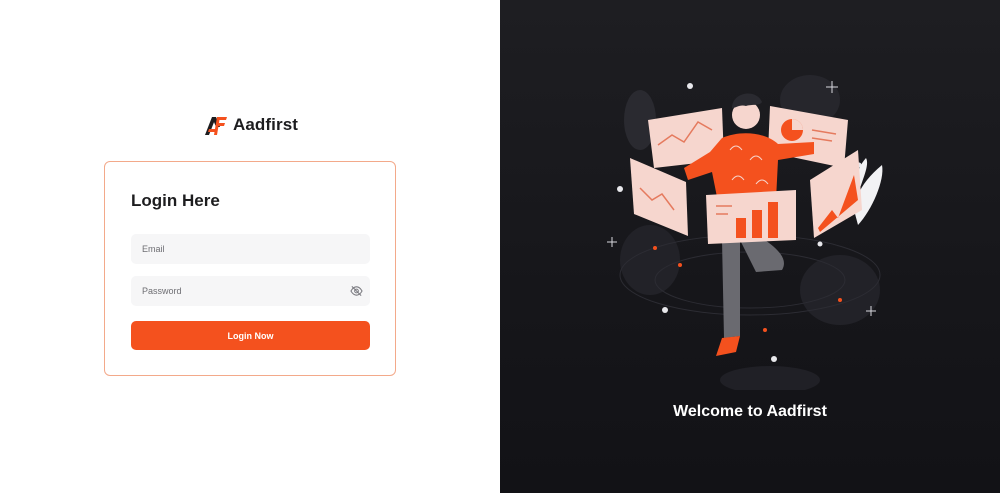  I want to click on login-button: Login Now, so click(250, 335).